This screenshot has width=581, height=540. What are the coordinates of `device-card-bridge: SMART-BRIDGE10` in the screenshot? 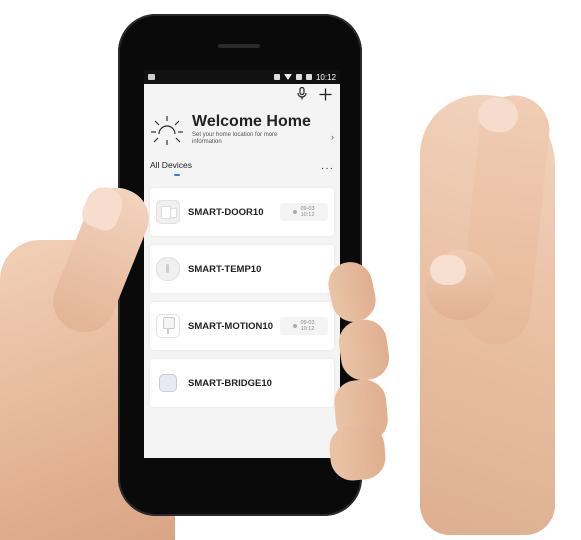 It's located at (242, 383).